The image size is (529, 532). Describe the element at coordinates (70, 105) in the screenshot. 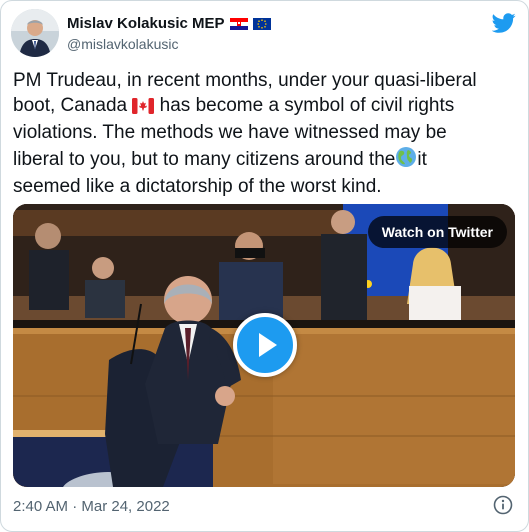

I see `tweet-text-fragment: boot, Canada` at that location.